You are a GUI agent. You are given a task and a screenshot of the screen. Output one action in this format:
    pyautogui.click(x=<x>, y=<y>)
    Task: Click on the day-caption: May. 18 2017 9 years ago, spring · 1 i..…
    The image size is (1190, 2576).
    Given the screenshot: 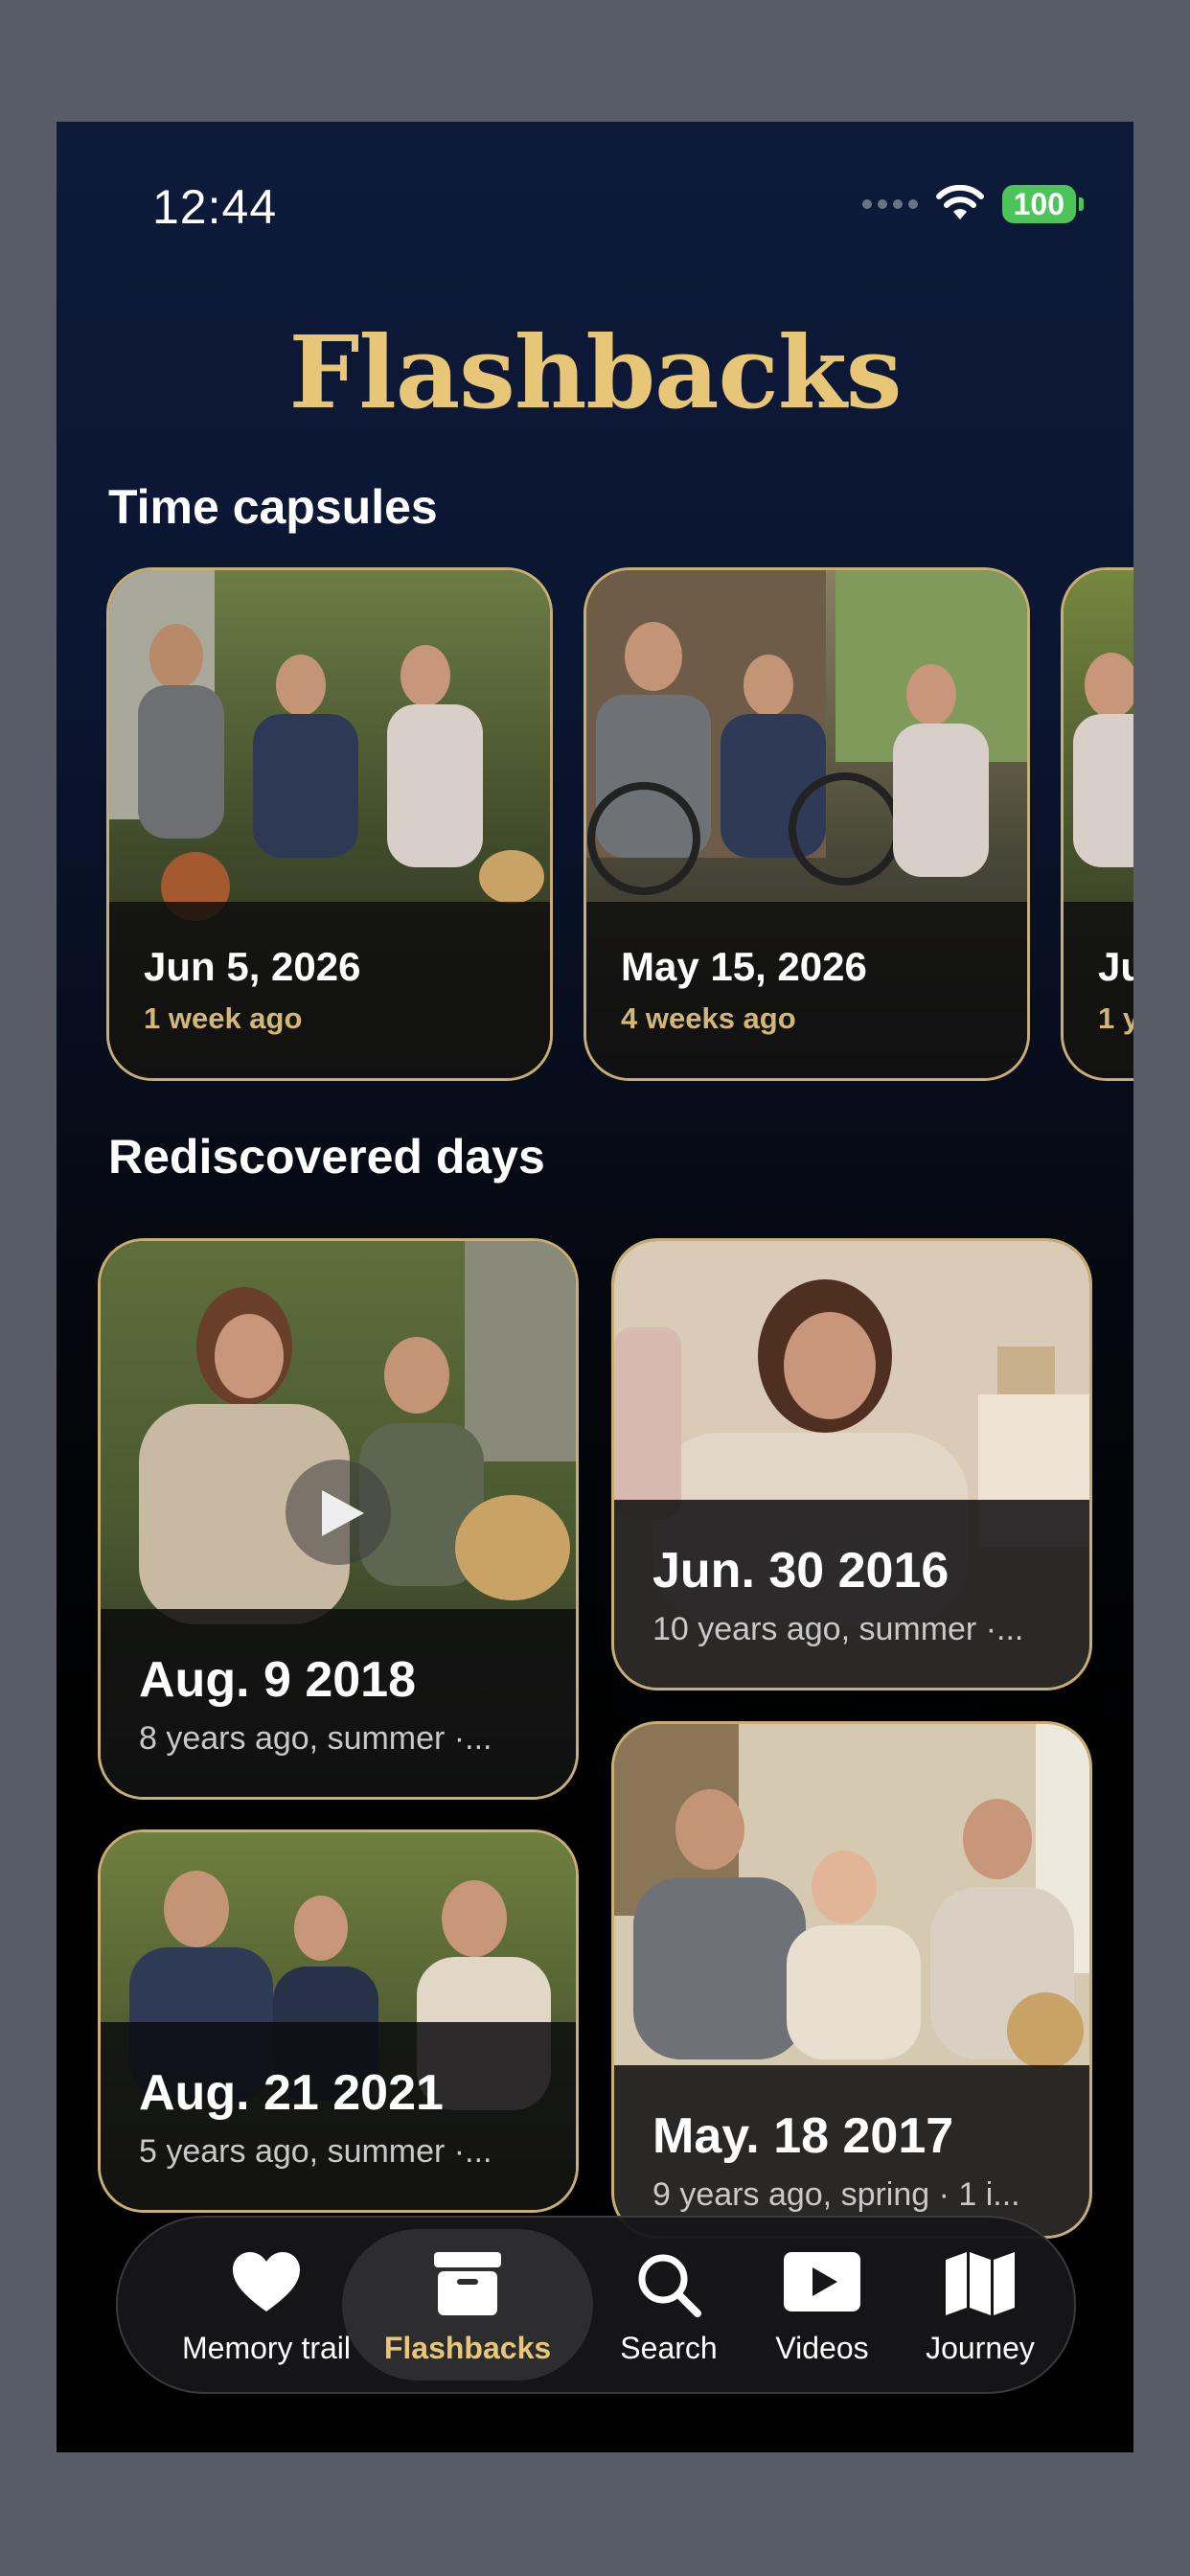 What is the action you would take?
    pyautogui.click(x=852, y=2150)
    